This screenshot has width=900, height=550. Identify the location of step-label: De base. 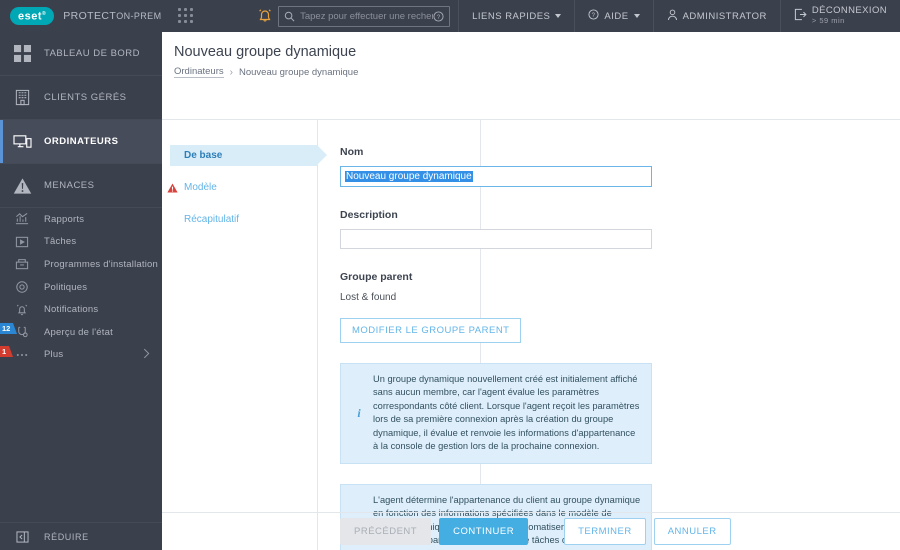
(203, 155).